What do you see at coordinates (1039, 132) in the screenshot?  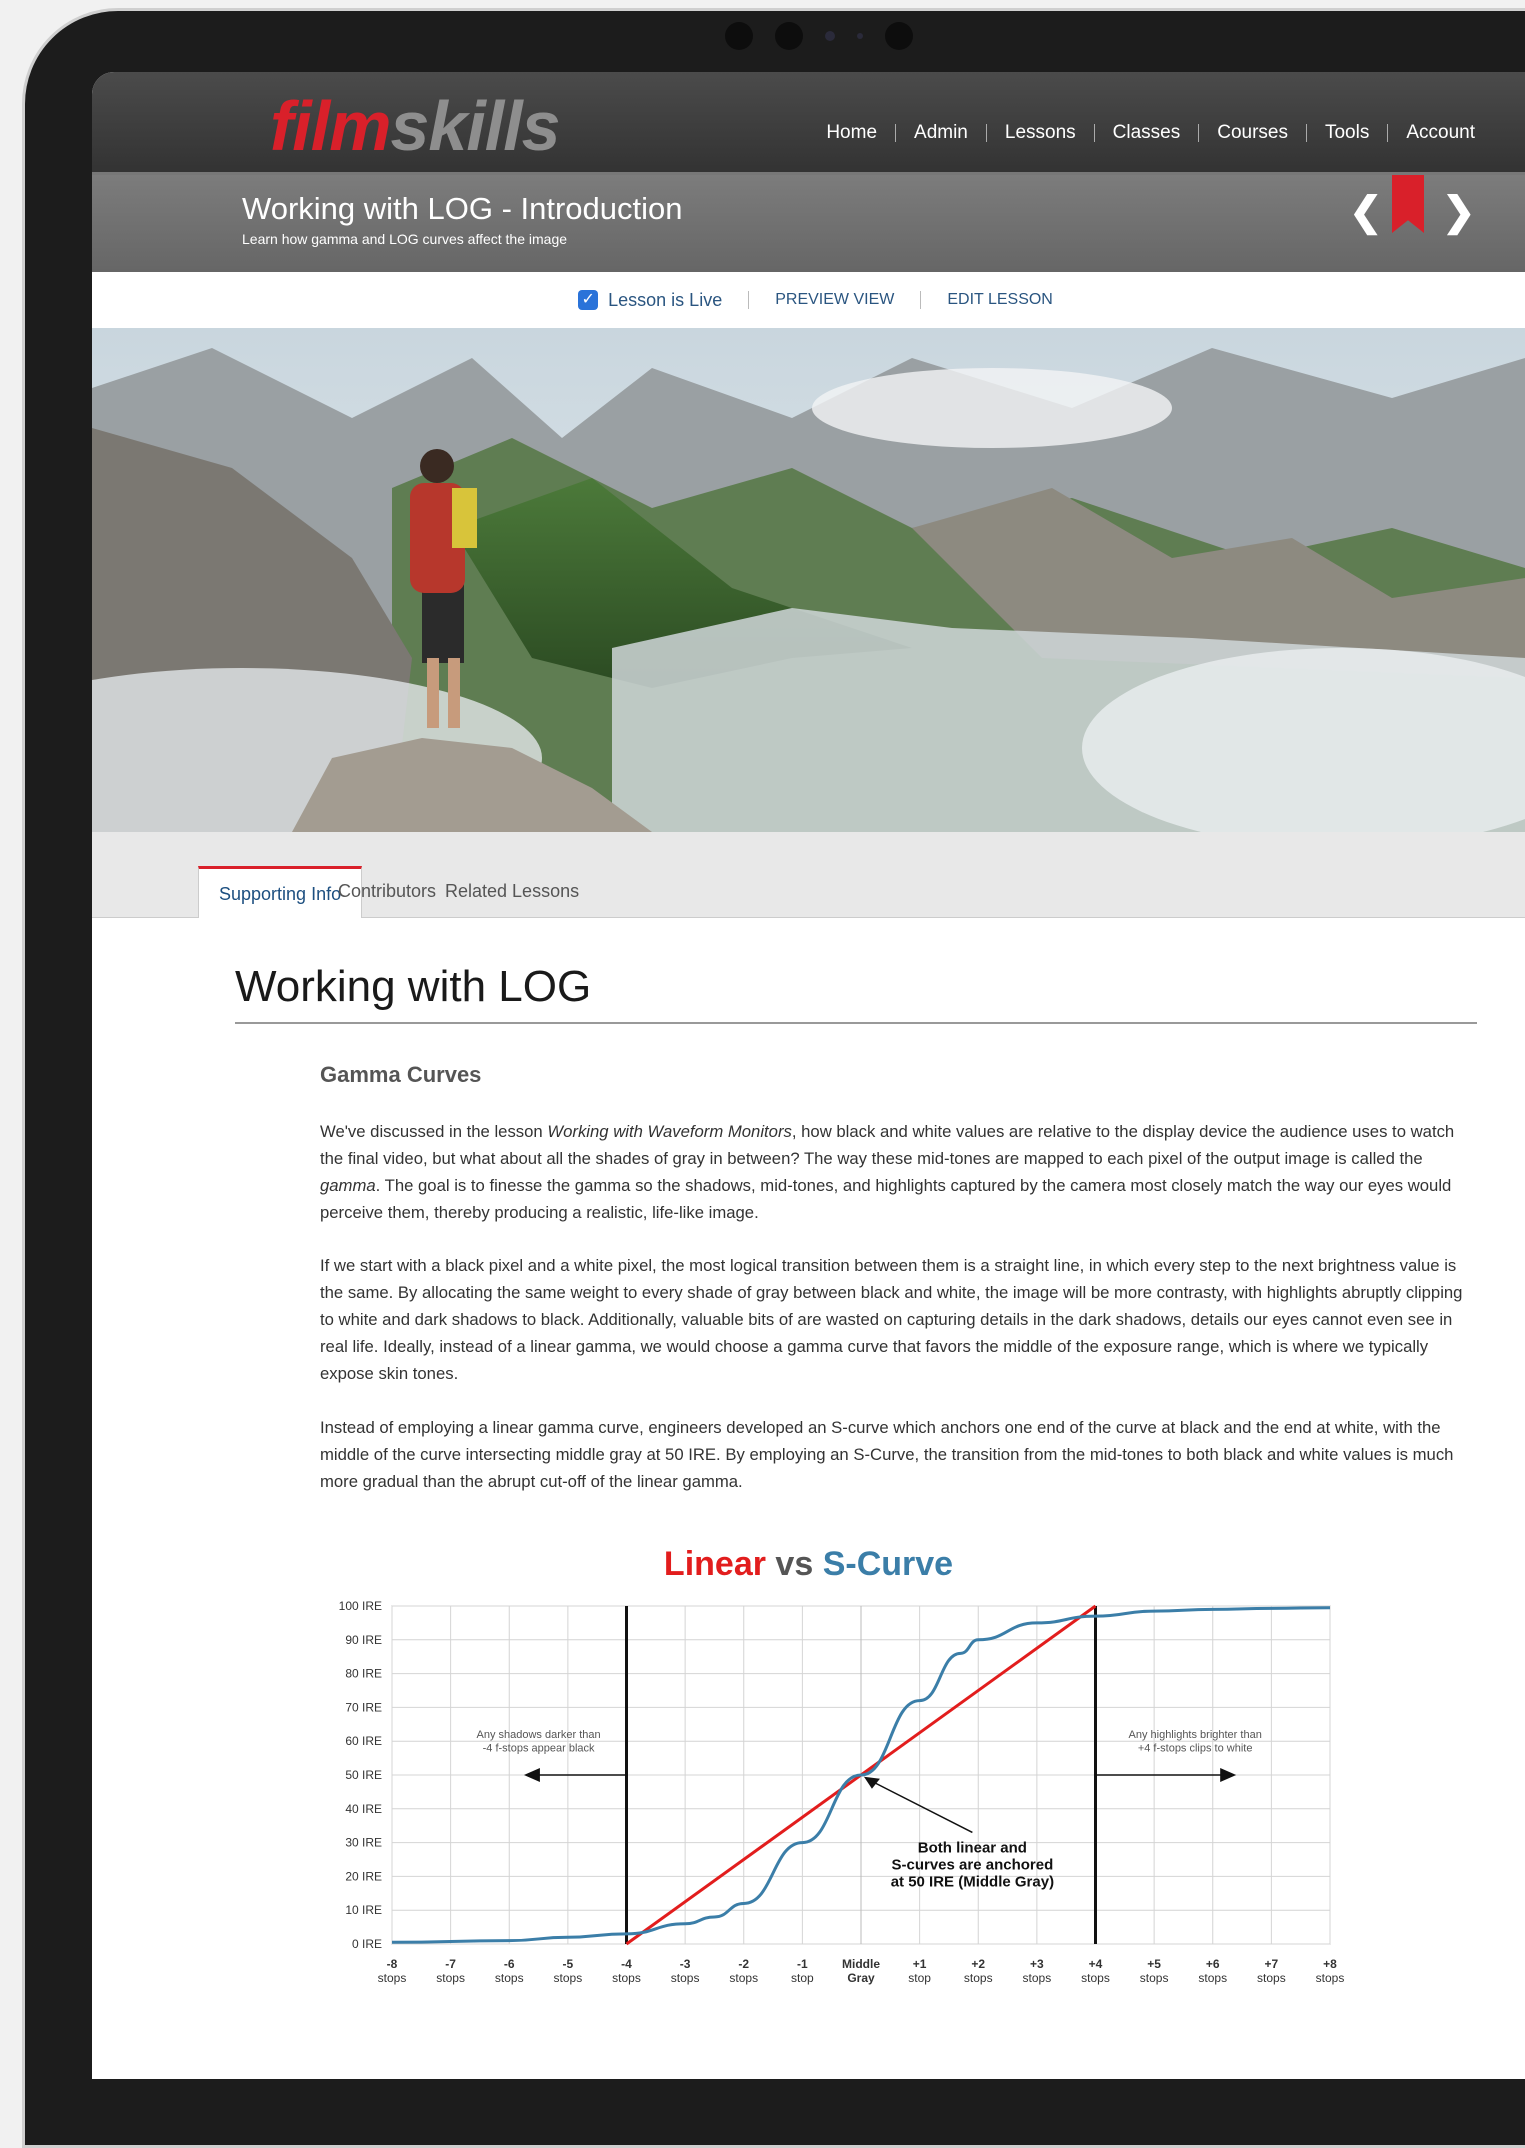 I see `nav-lessons: Lessons` at bounding box center [1039, 132].